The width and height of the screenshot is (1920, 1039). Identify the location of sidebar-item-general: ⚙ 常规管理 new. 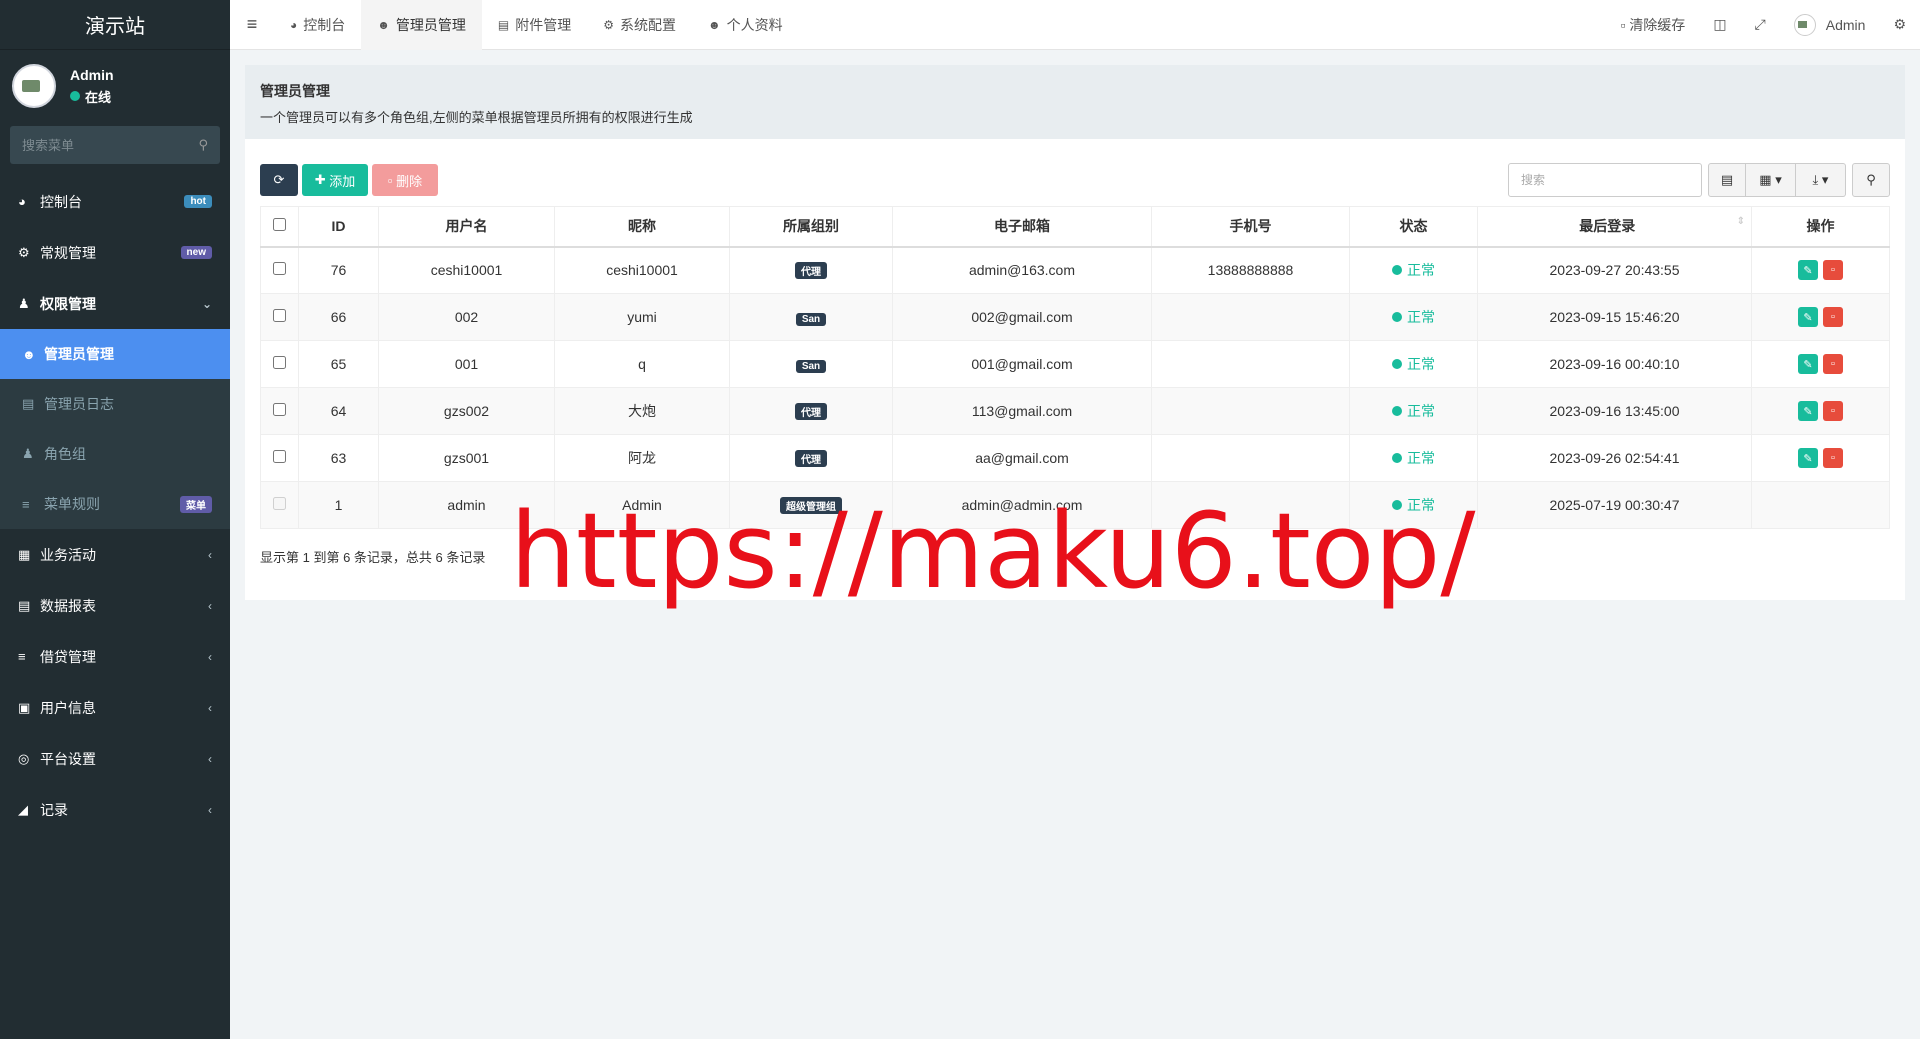
(115, 252).